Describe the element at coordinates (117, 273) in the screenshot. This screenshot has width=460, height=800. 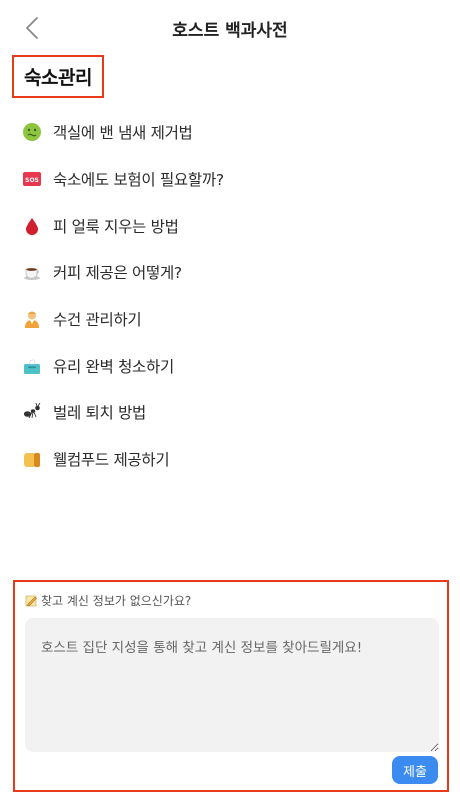
I see `topic-label: 커피 제공은 어떻게?` at that location.